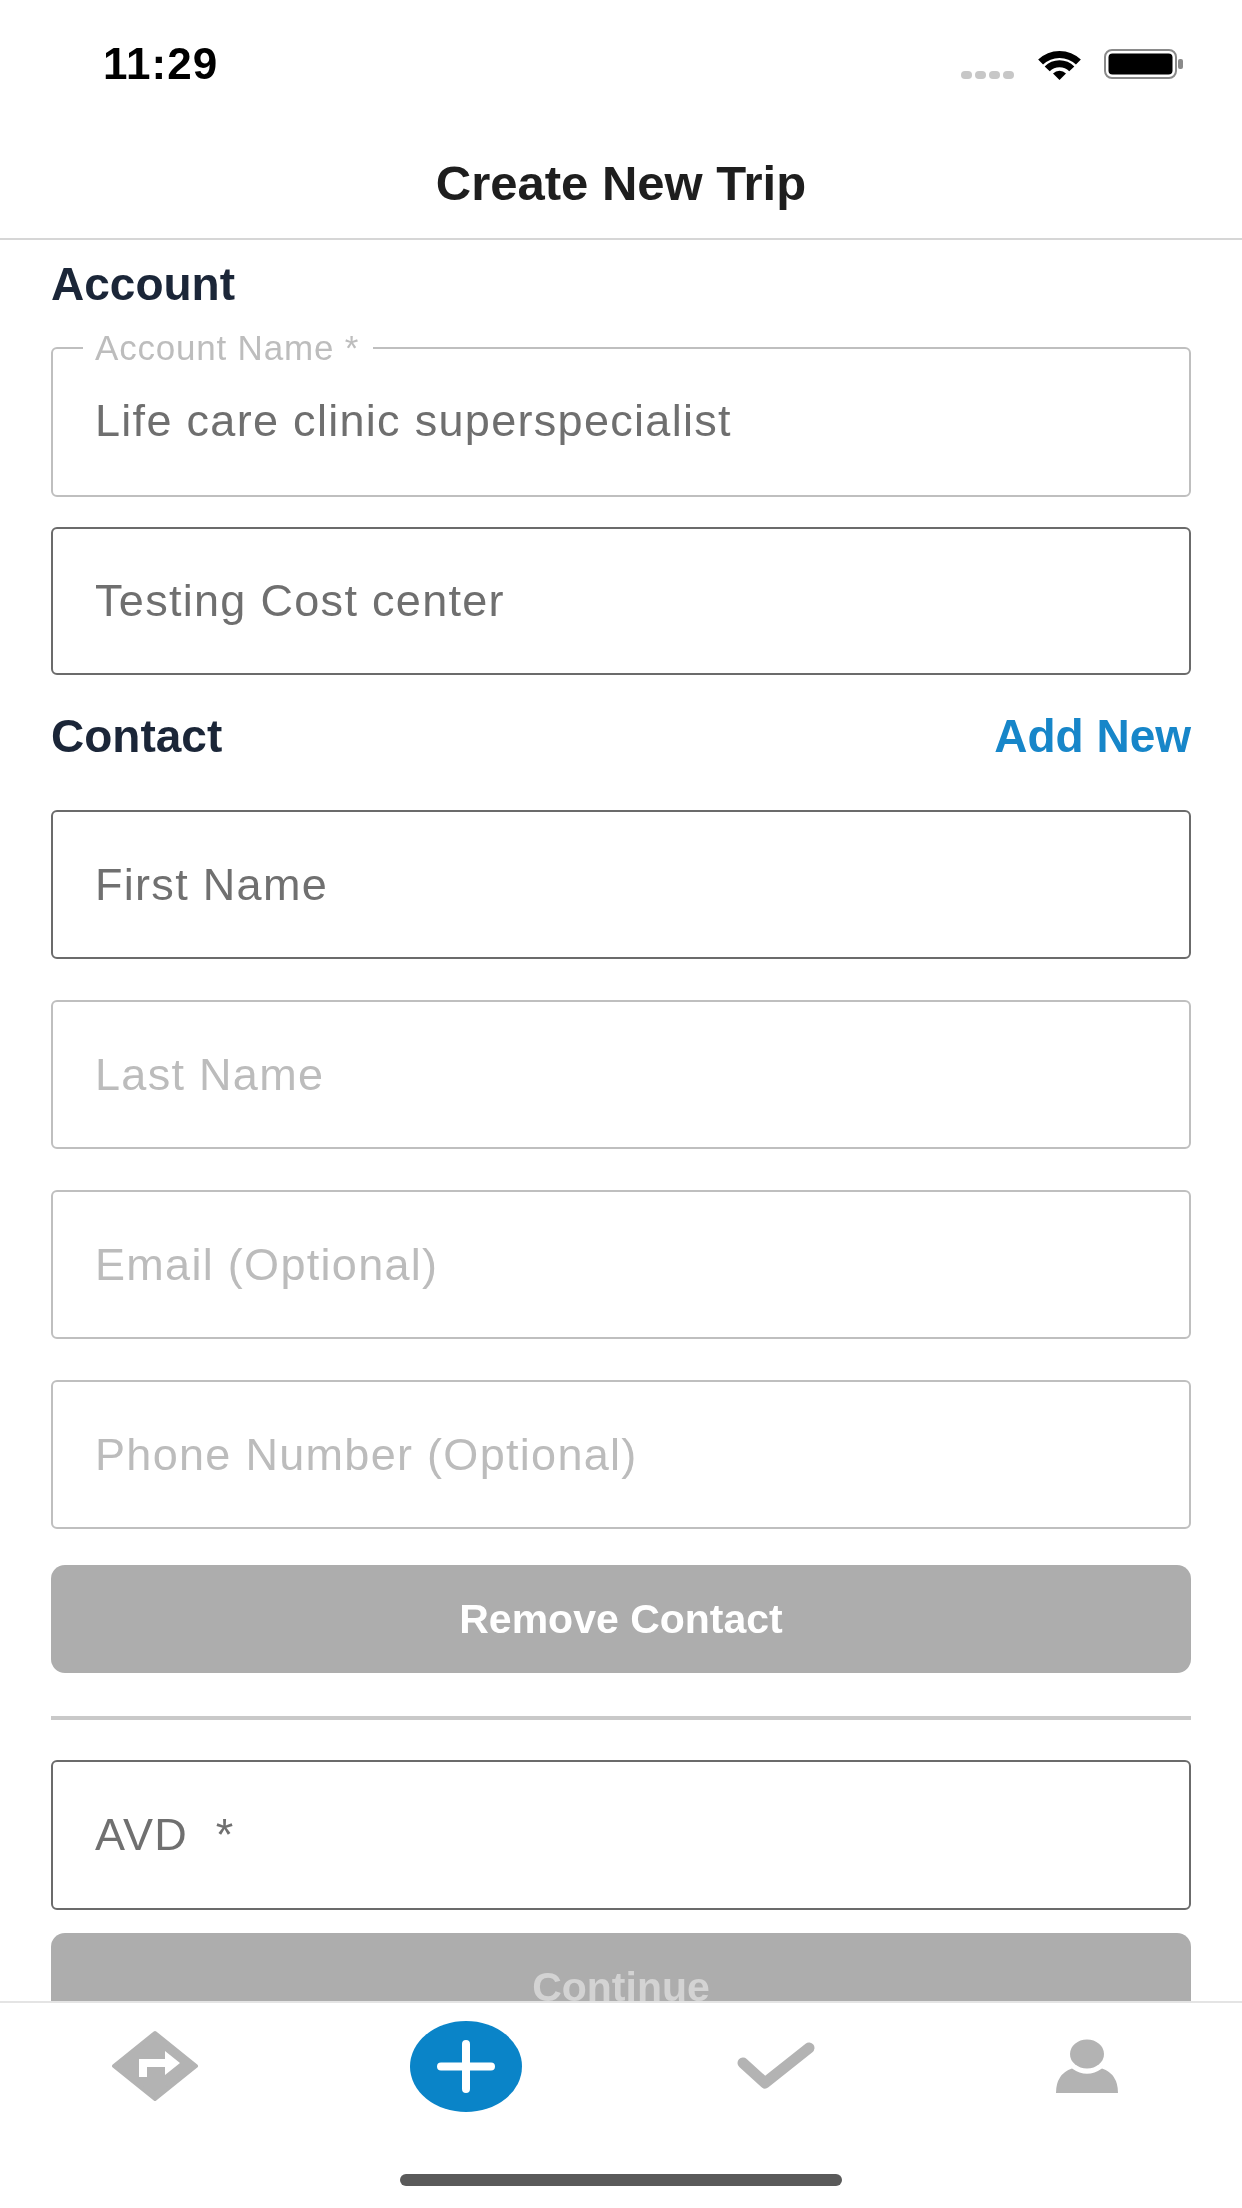  I want to click on text-field: Life care clinic superspecialist, so click(621, 421).